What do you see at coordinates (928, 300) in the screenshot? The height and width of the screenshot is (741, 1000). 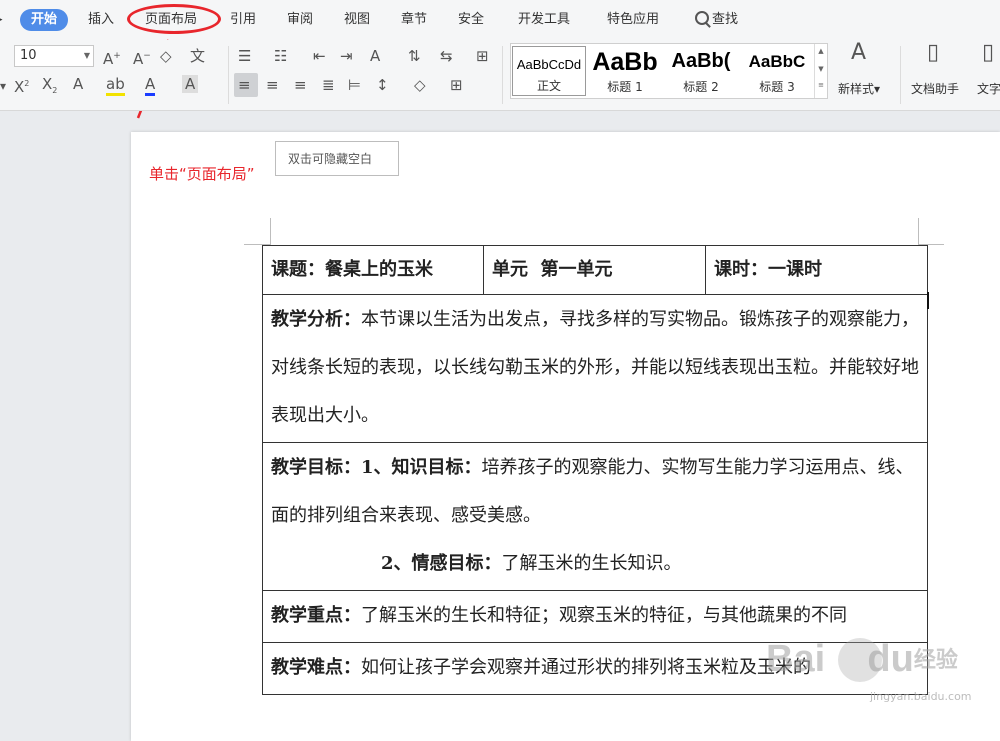 I see `text-cursor` at bounding box center [928, 300].